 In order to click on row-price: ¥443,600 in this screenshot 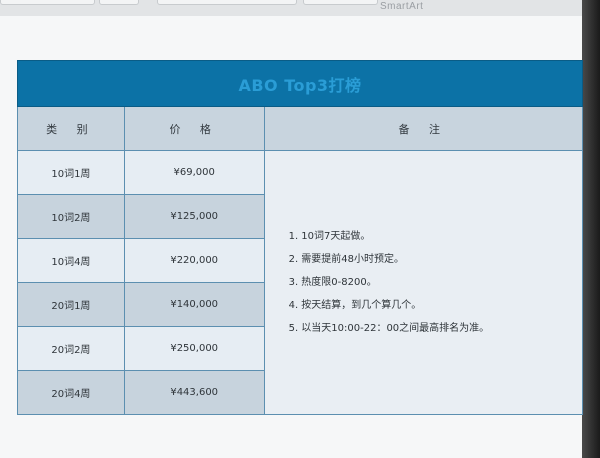, I will do `click(194, 392)`.